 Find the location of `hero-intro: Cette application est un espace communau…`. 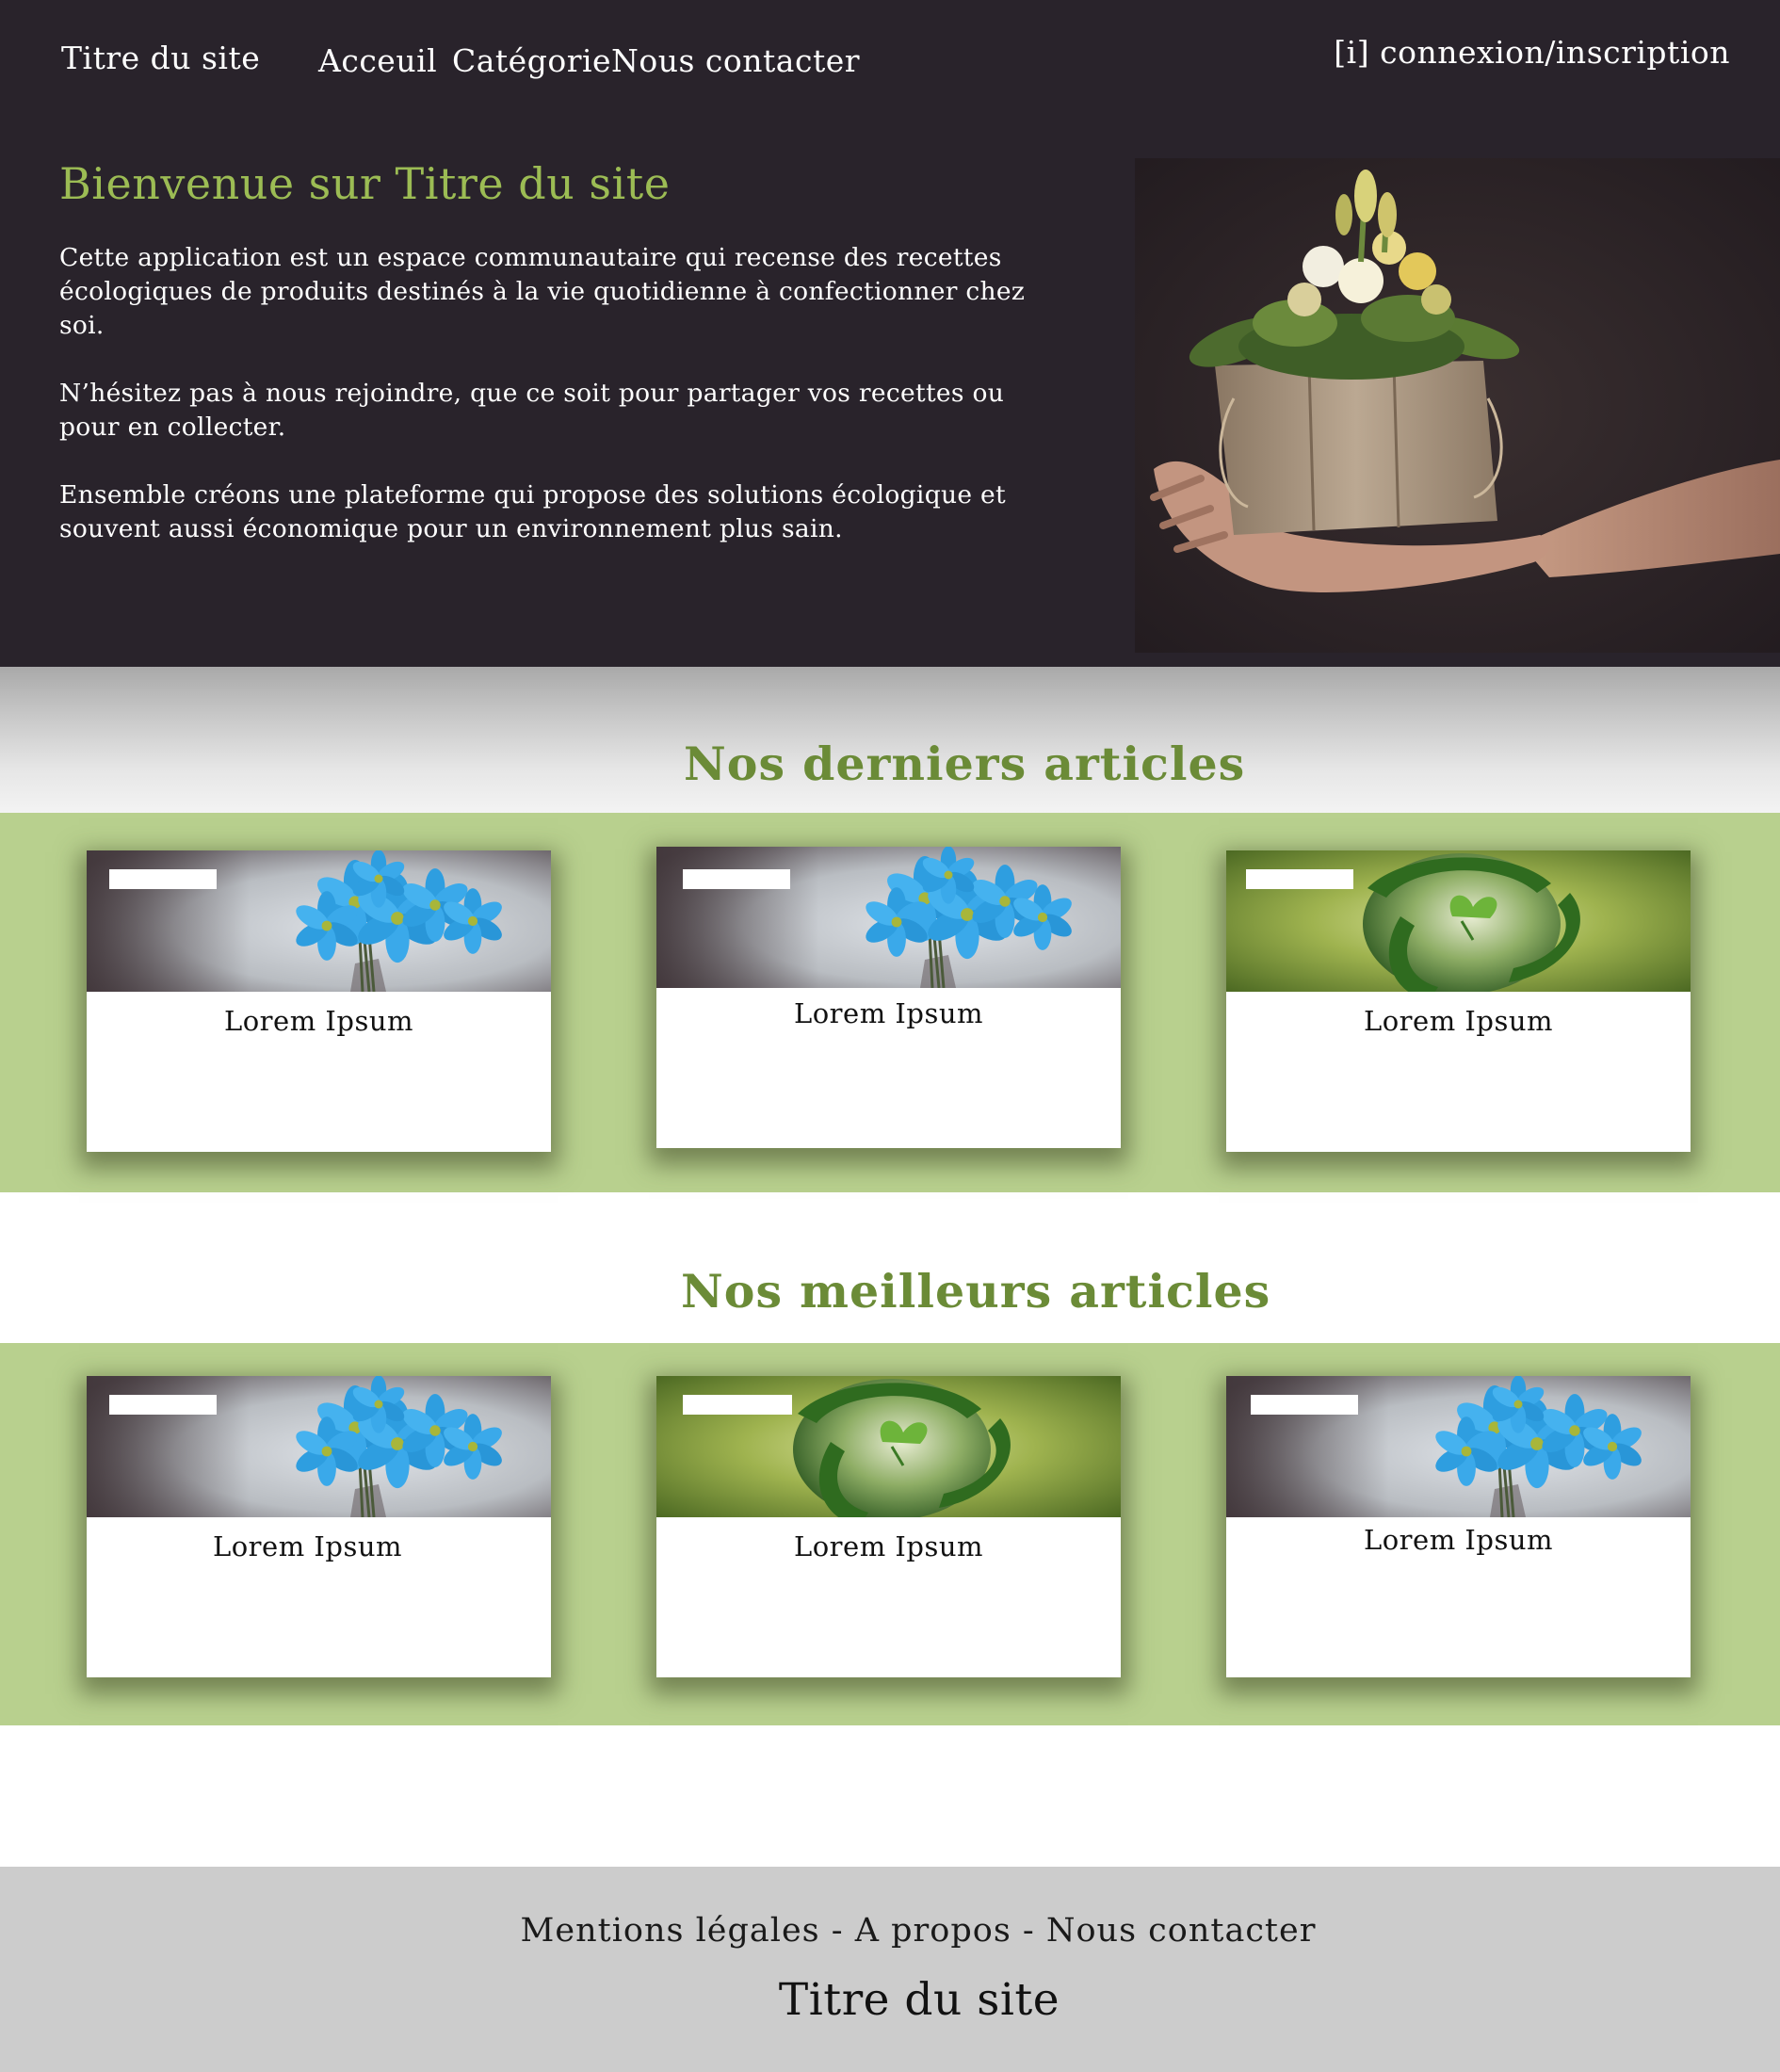

hero-intro: Cette application est un espace communau… is located at coordinates (549, 411).